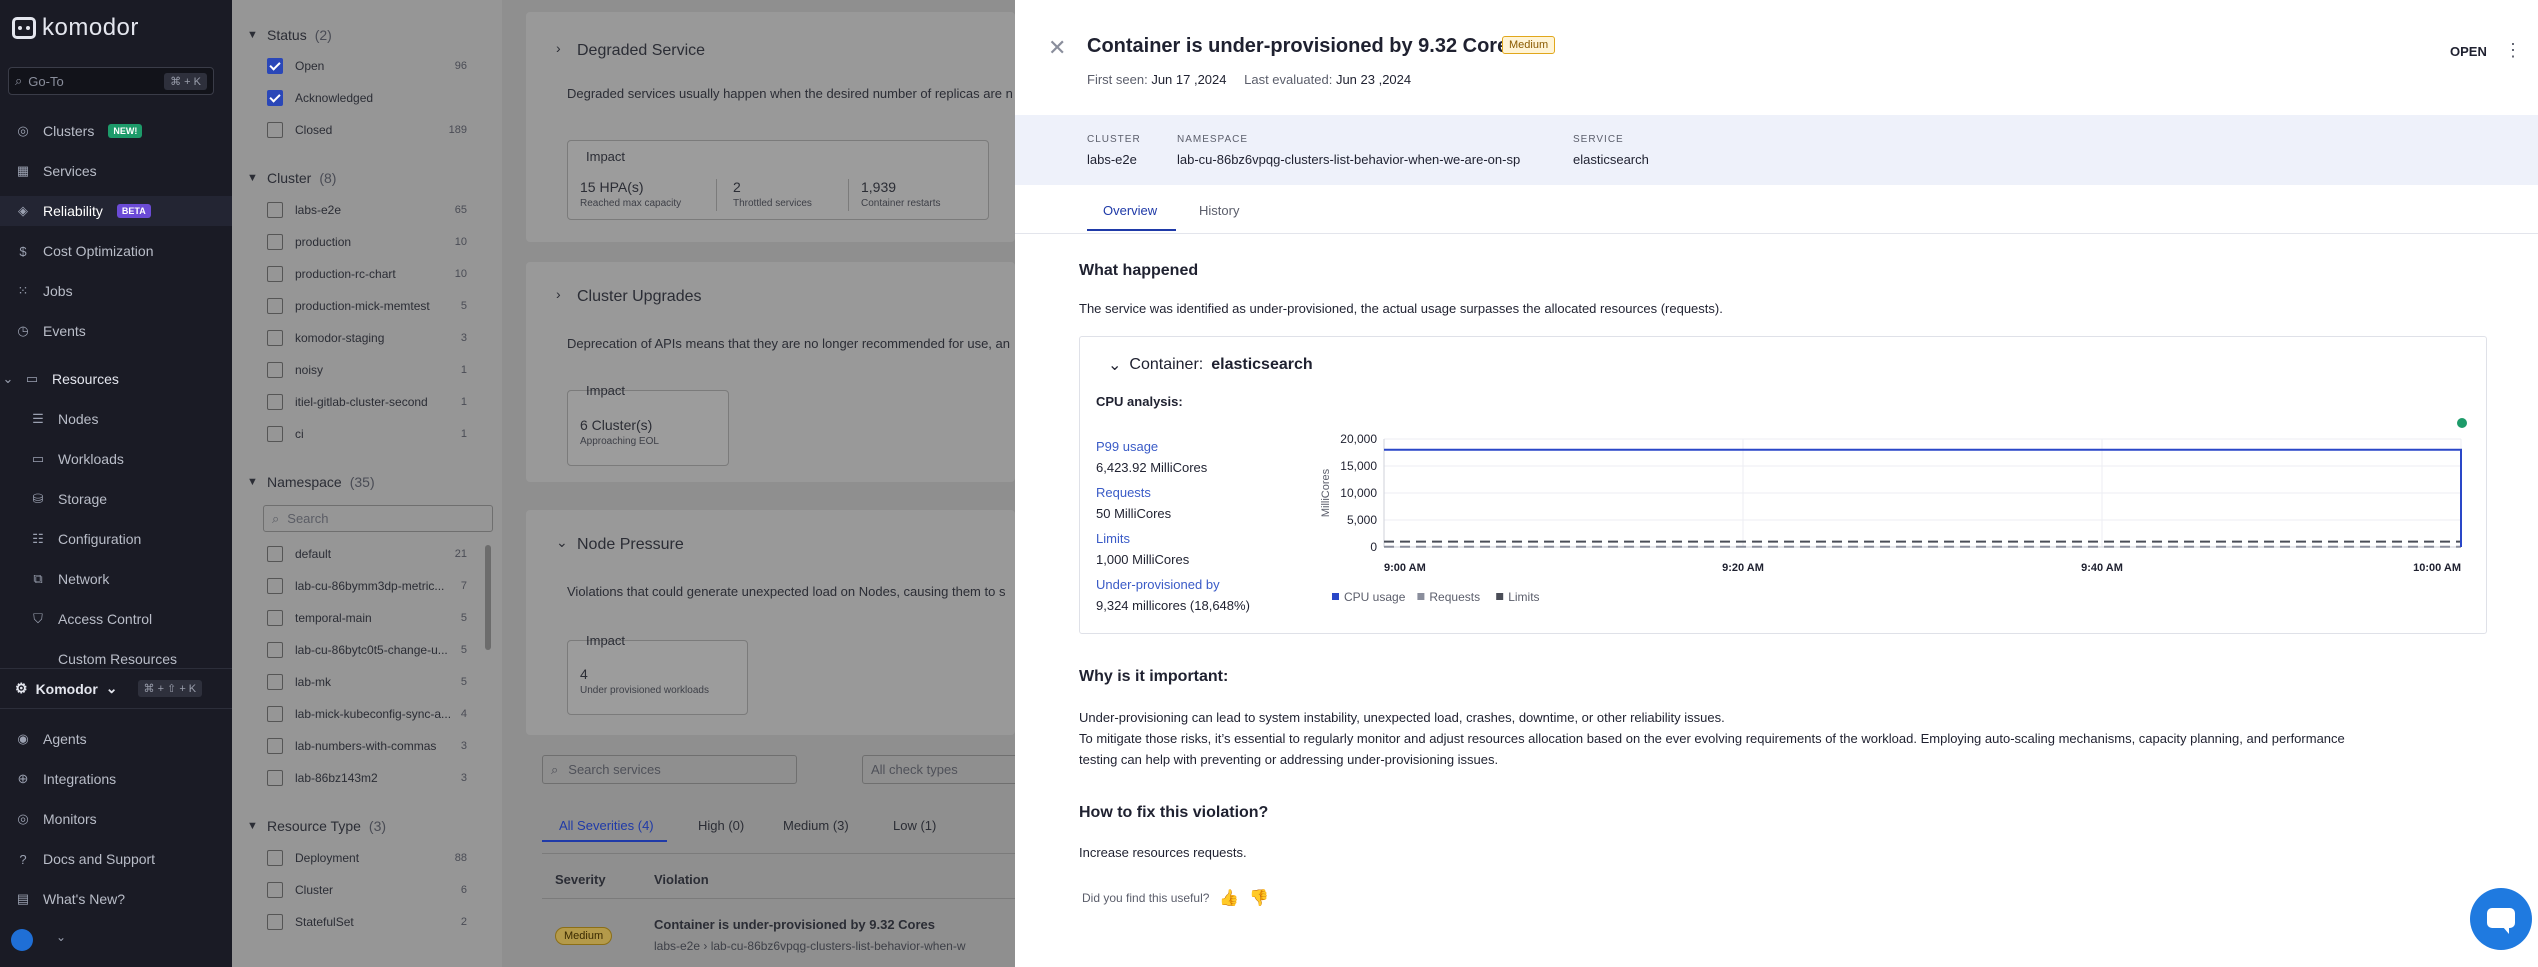 The height and width of the screenshot is (967, 2538). What do you see at coordinates (367, 714) in the screenshot?
I see `filter-option: lab-mick-kubeconfig-sync-a... 4` at bounding box center [367, 714].